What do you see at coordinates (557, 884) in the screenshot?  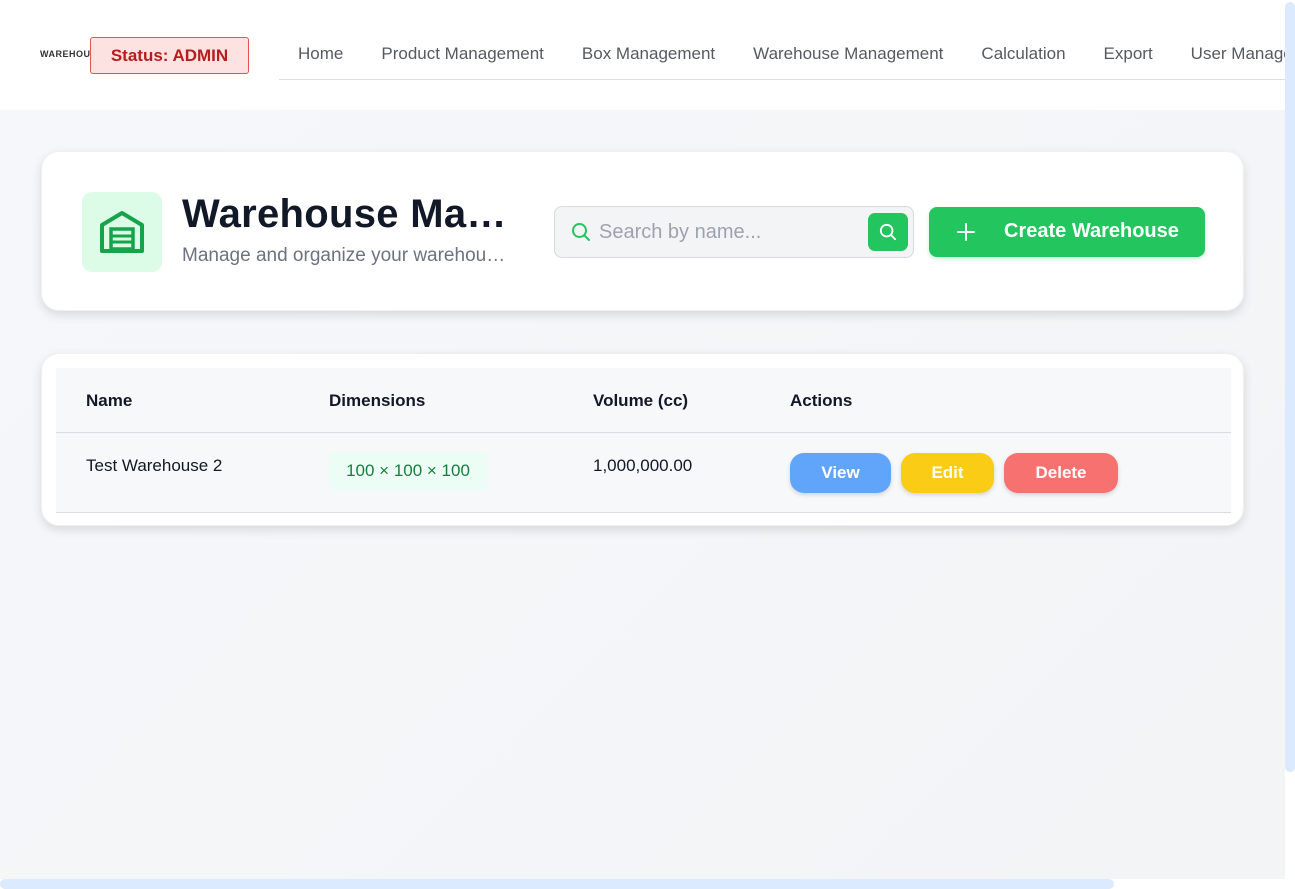 I see `horizontal-scrollbar` at bounding box center [557, 884].